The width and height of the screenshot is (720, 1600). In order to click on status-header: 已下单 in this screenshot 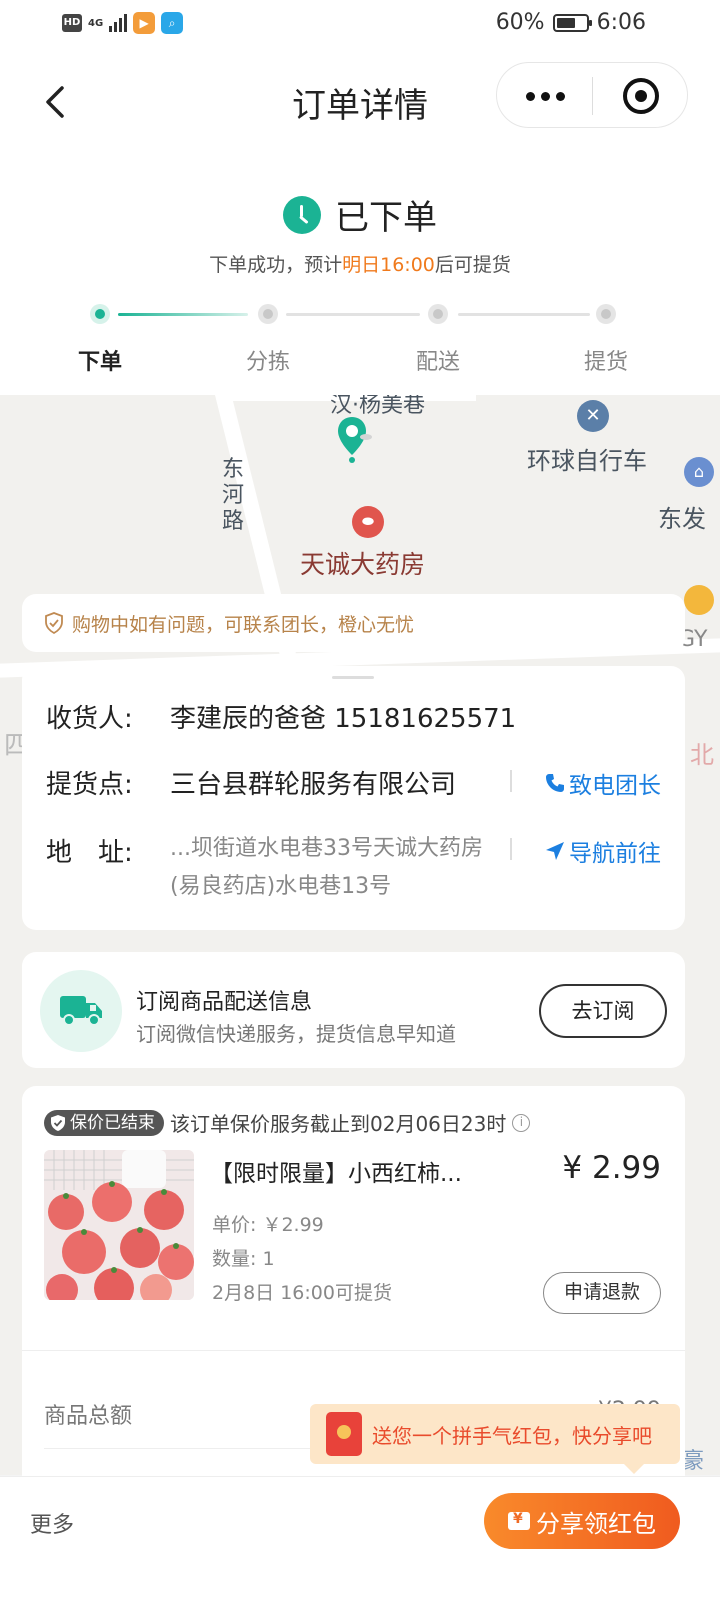, I will do `click(360, 214)`.